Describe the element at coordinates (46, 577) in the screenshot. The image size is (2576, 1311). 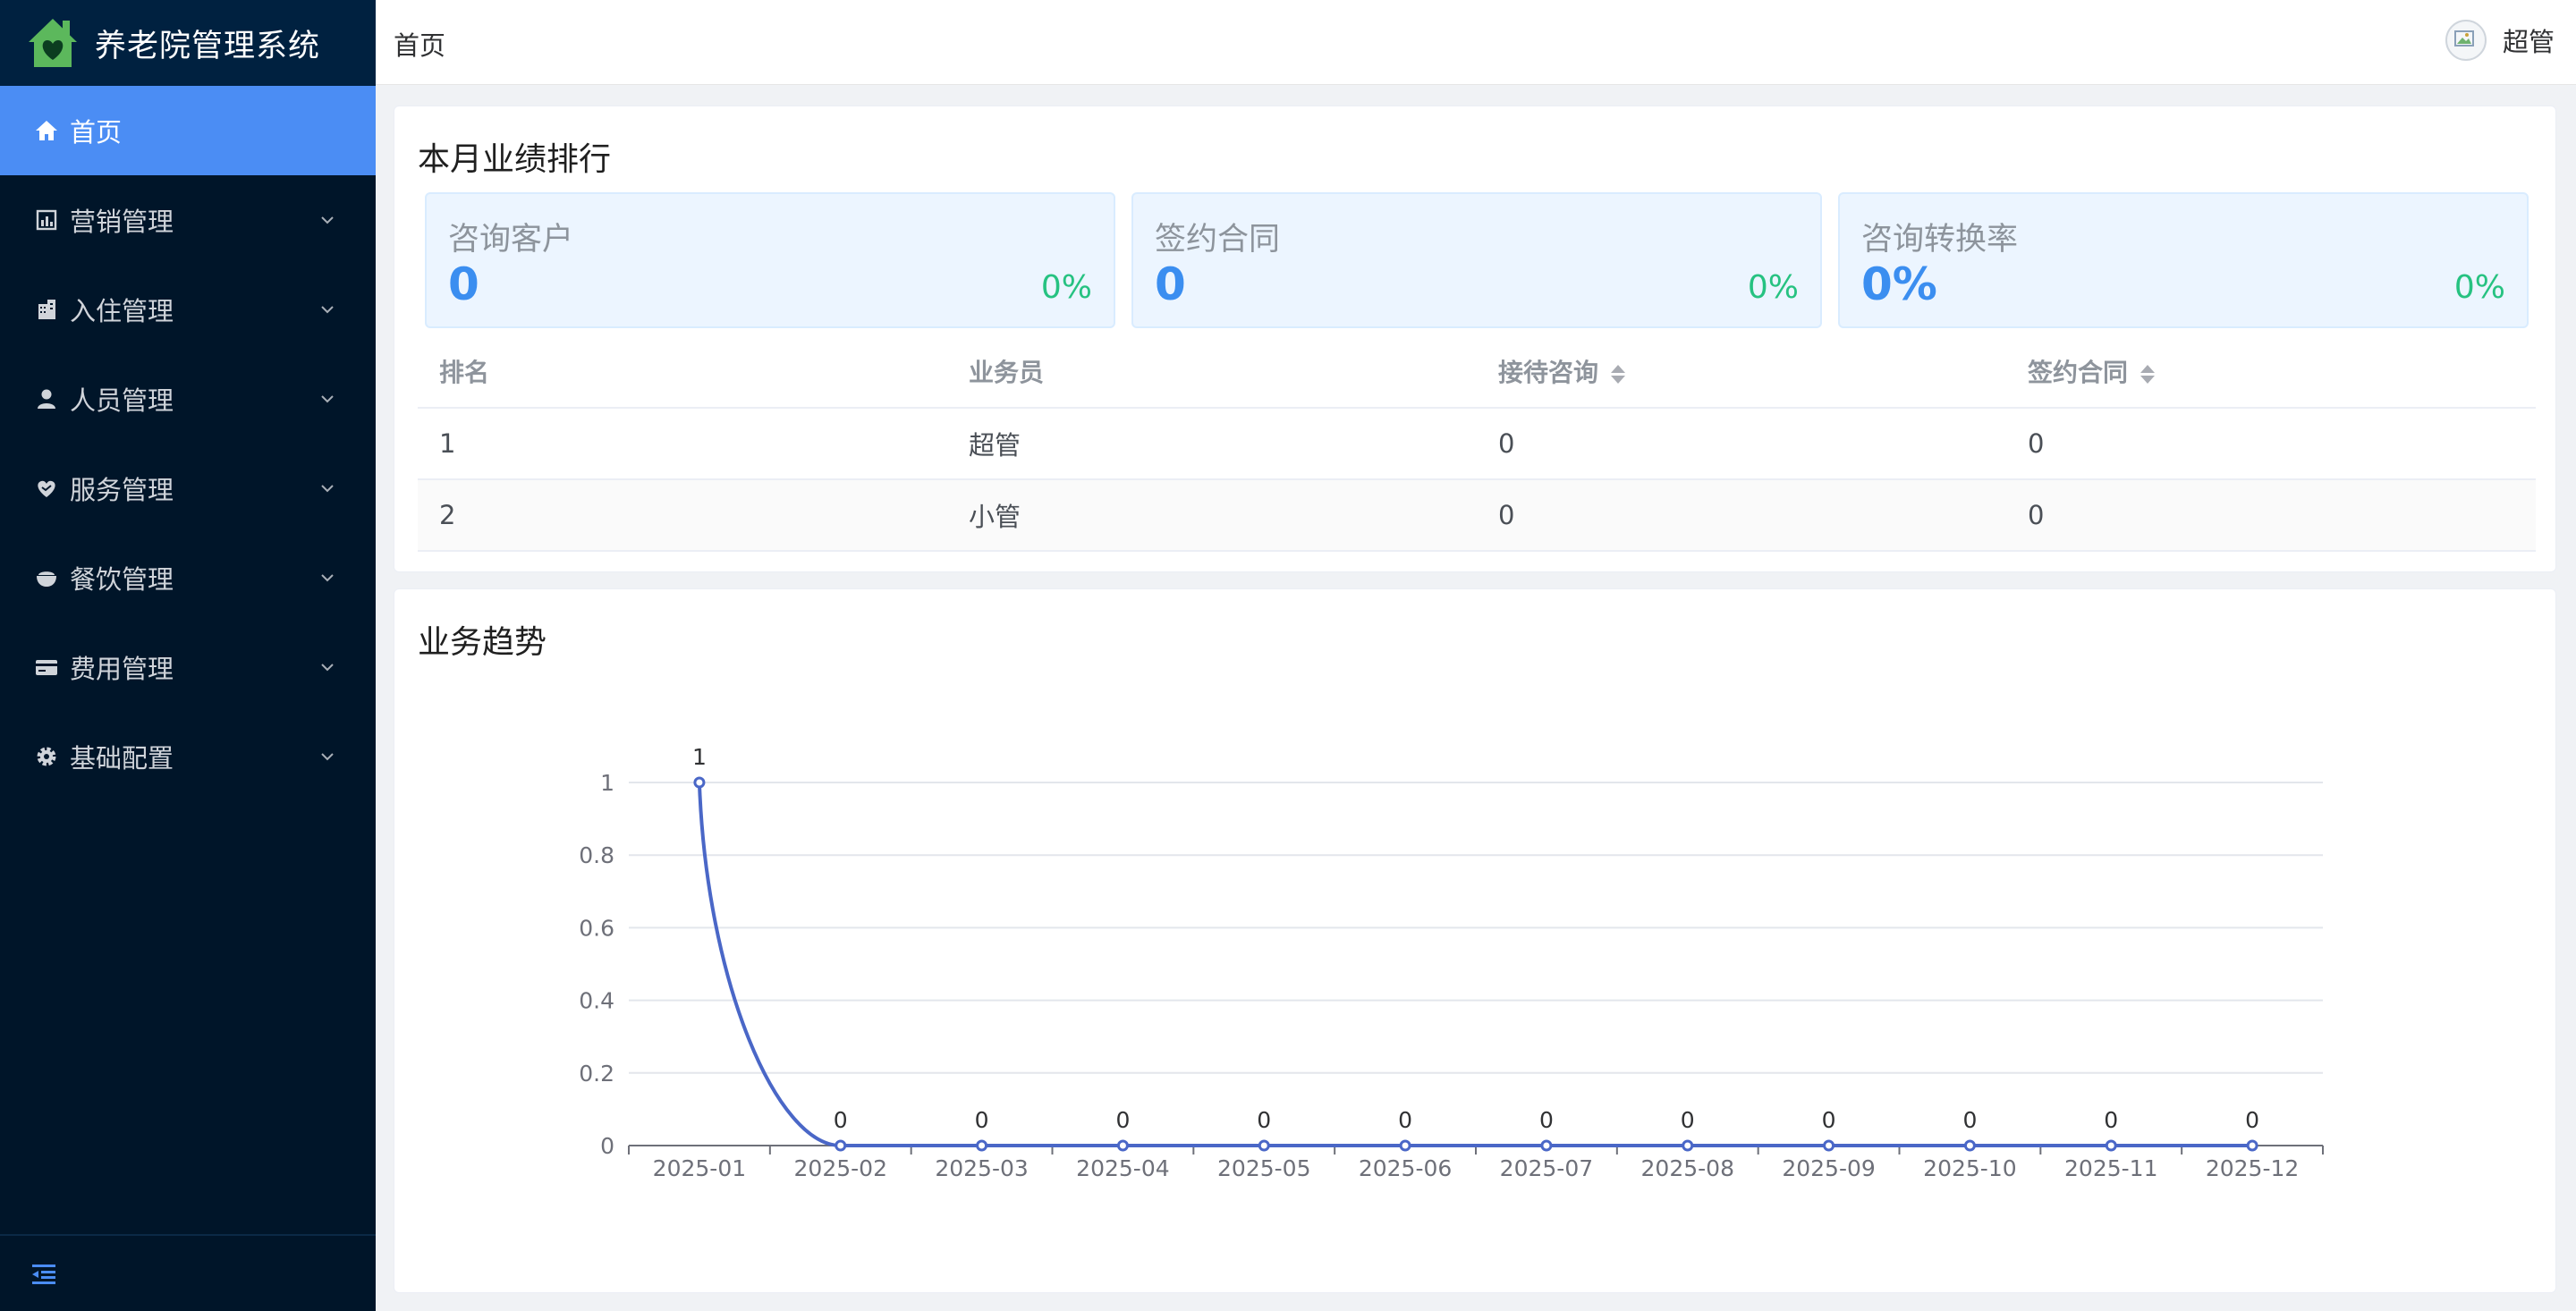
I see `bowl-icon` at that location.